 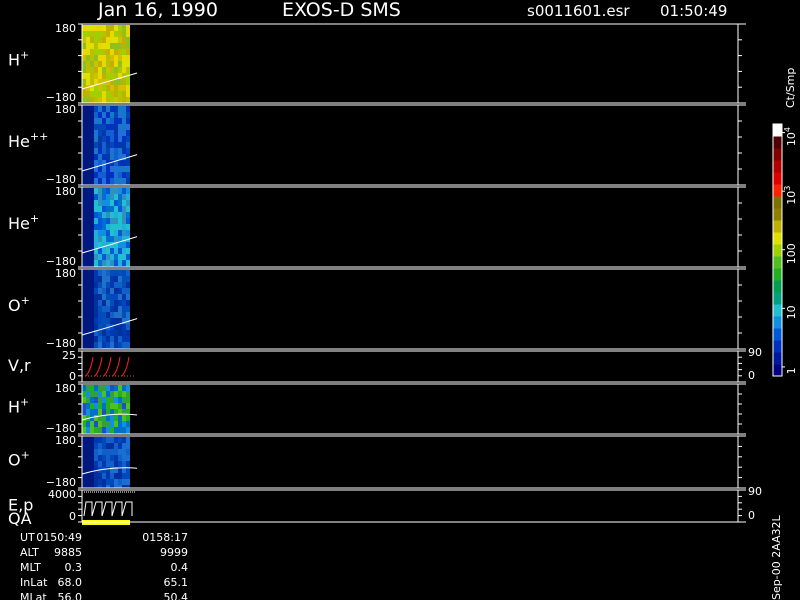 What do you see at coordinates (787, 188) in the screenshot?
I see `colorbar-tick-exp: 3` at bounding box center [787, 188].